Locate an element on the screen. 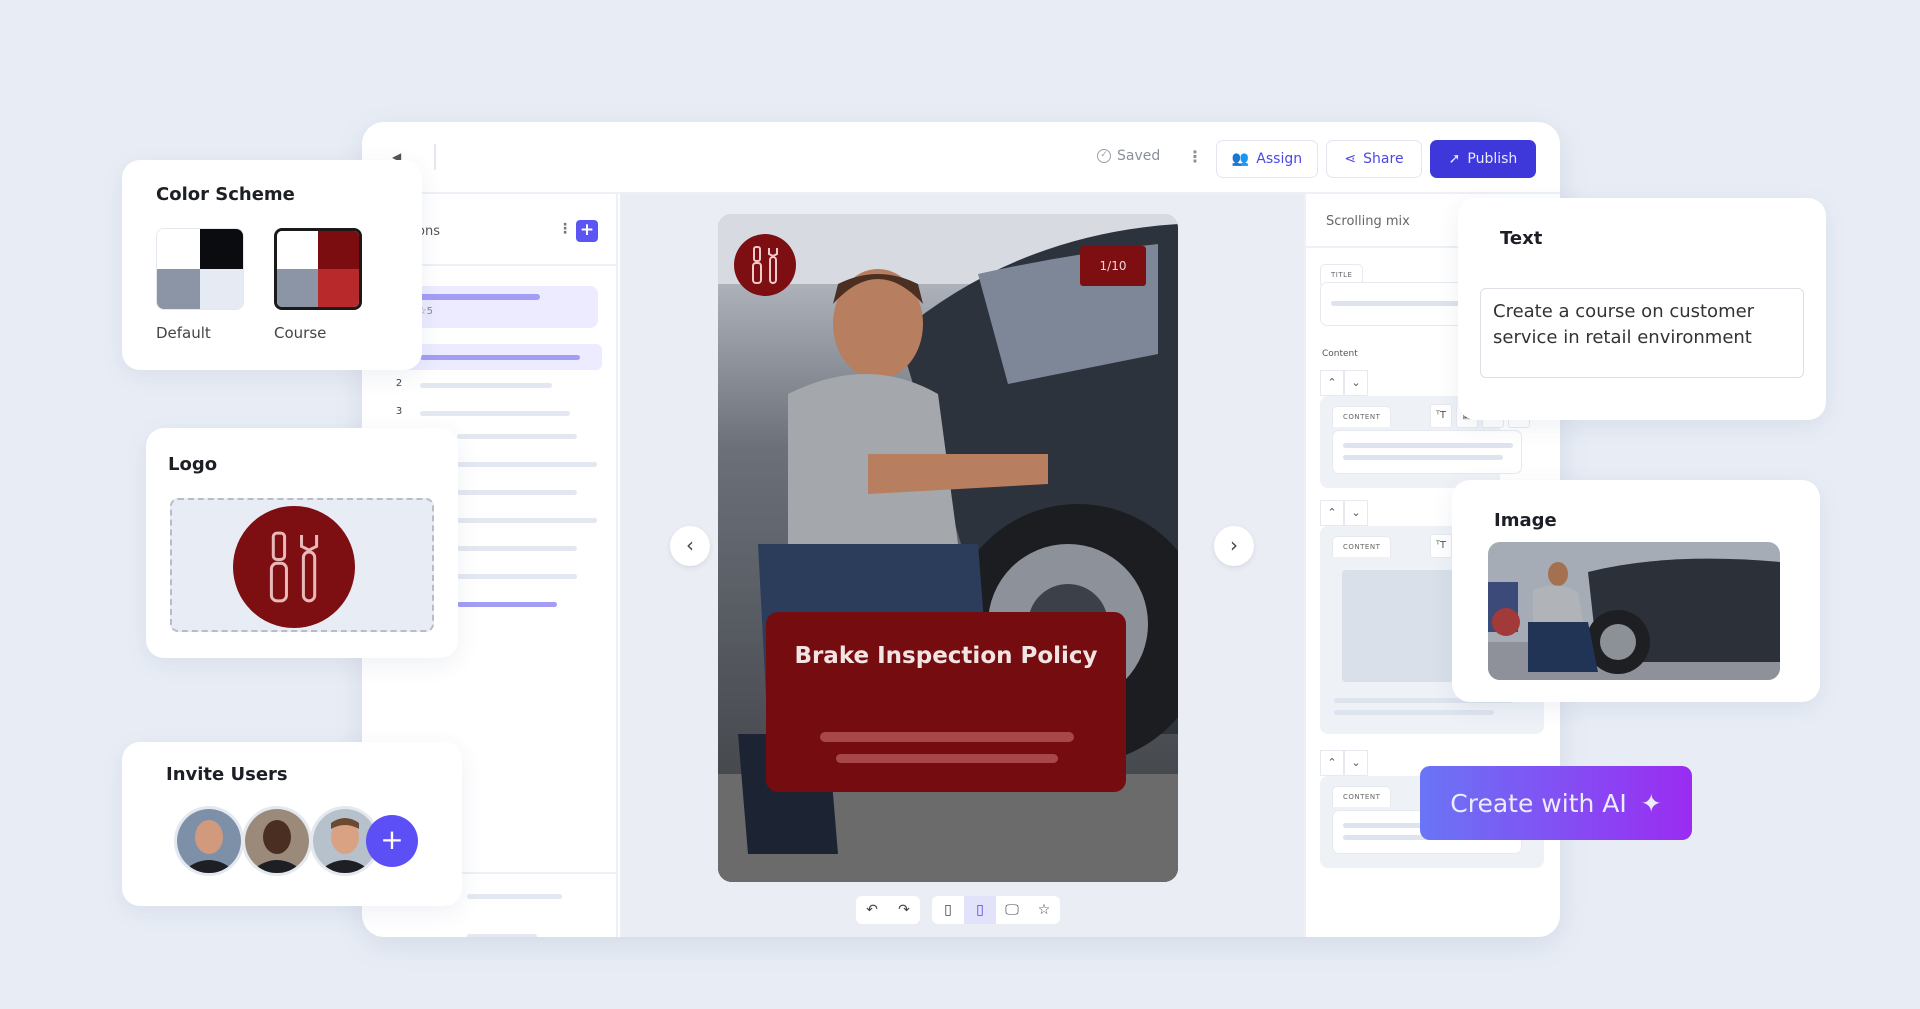  device-view-group: ▯ ▯ 🖵 ☆ is located at coordinates (996, 910).